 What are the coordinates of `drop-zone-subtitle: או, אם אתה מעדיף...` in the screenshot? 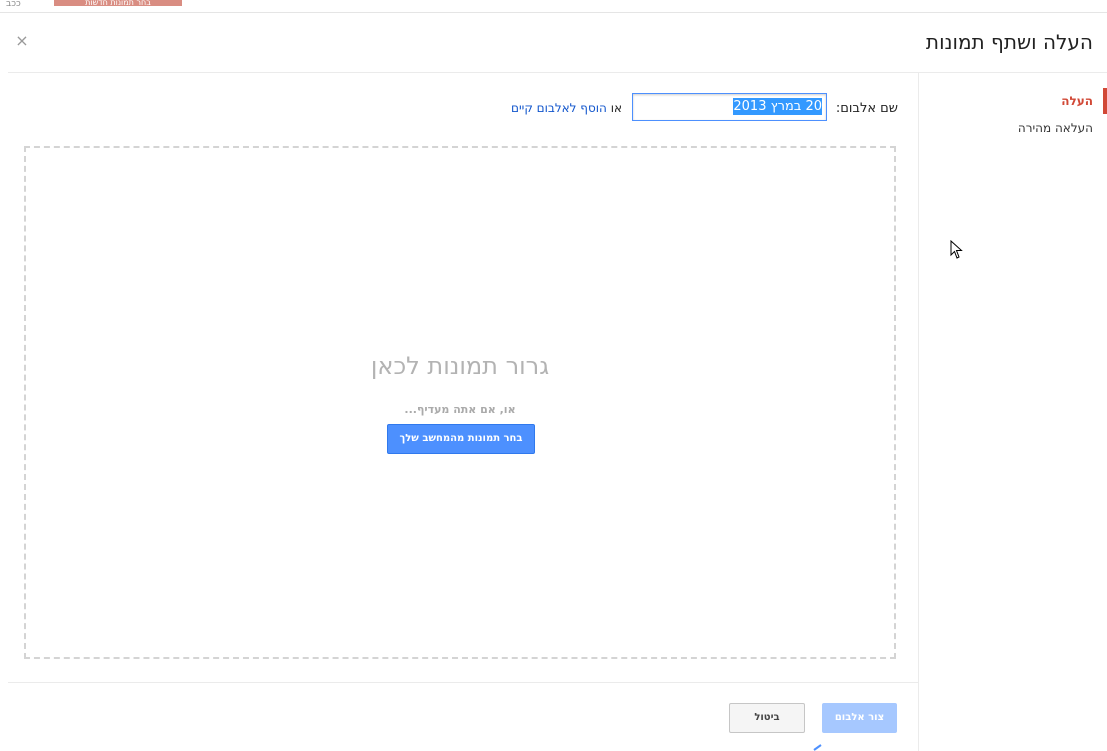 It's located at (460, 409).